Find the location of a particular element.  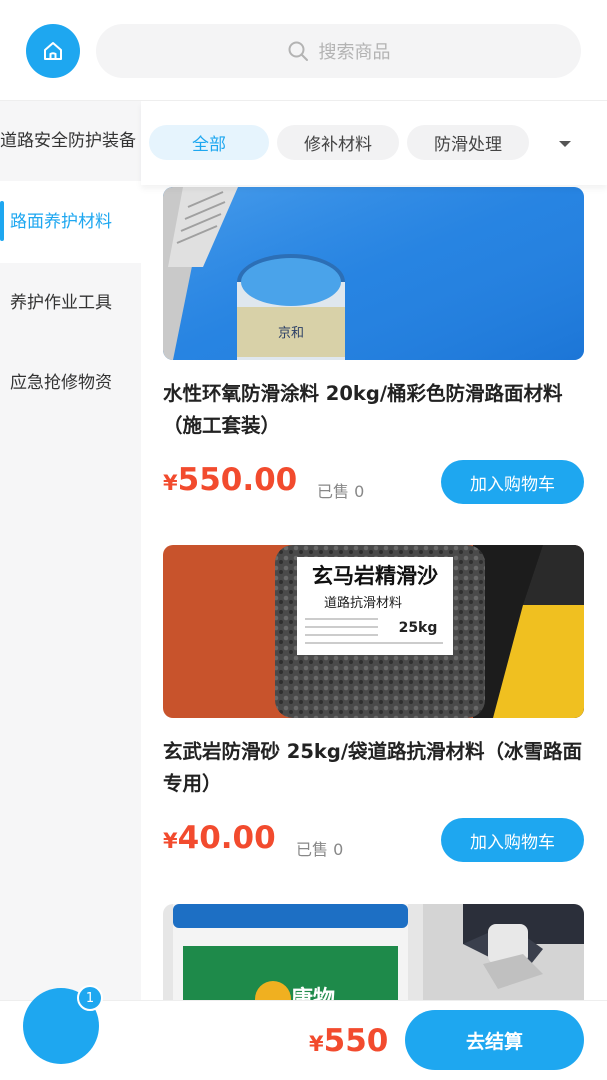

sidebar-item-safety-equipment: 道路安全防护装备 is located at coordinates (70, 141).